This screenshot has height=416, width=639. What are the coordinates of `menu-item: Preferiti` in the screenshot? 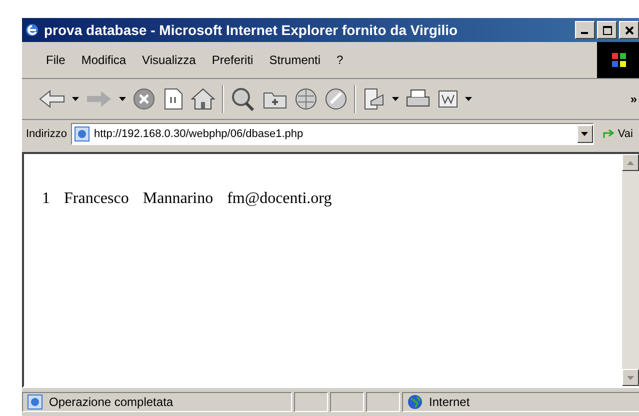 It's located at (233, 60).